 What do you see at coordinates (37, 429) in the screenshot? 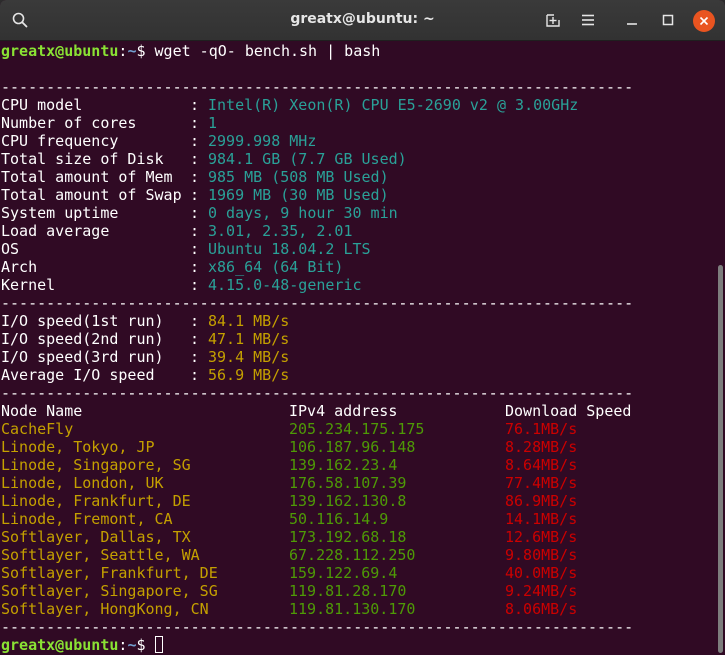
I see `node-name: CacheFly` at bounding box center [37, 429].